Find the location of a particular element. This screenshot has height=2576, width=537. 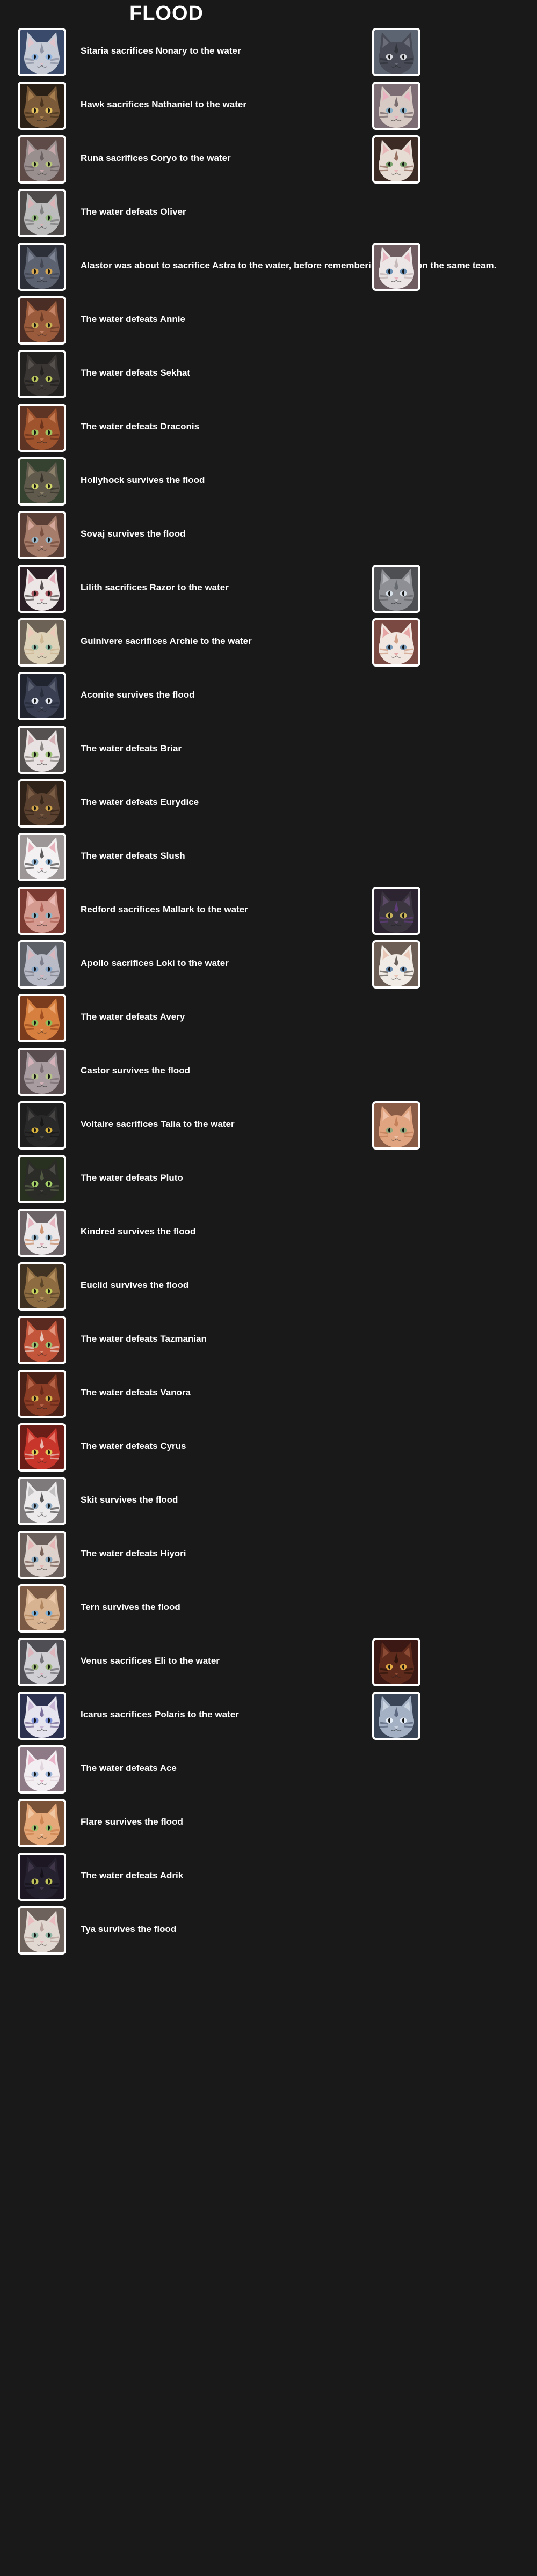

page-title: FLOOD is located at coordinates (166, 13).